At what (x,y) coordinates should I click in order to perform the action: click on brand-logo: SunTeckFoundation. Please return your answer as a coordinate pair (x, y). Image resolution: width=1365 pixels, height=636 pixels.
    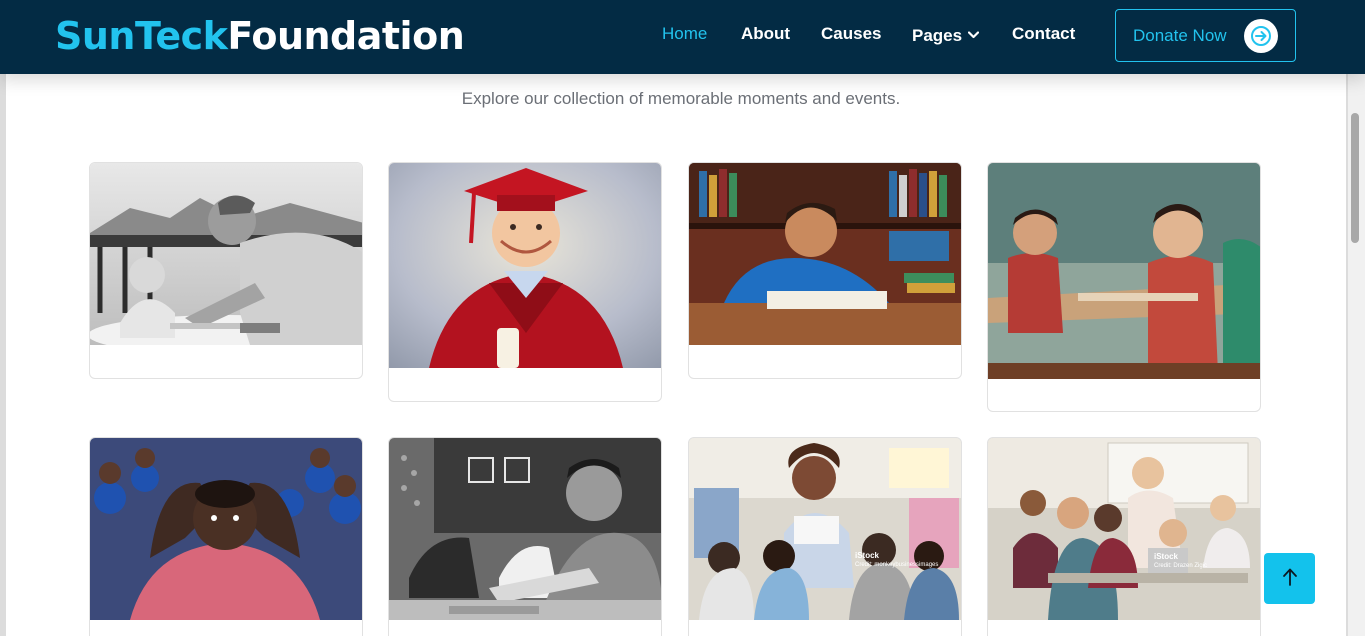
    Looking at the image, I should click on (260, 36).